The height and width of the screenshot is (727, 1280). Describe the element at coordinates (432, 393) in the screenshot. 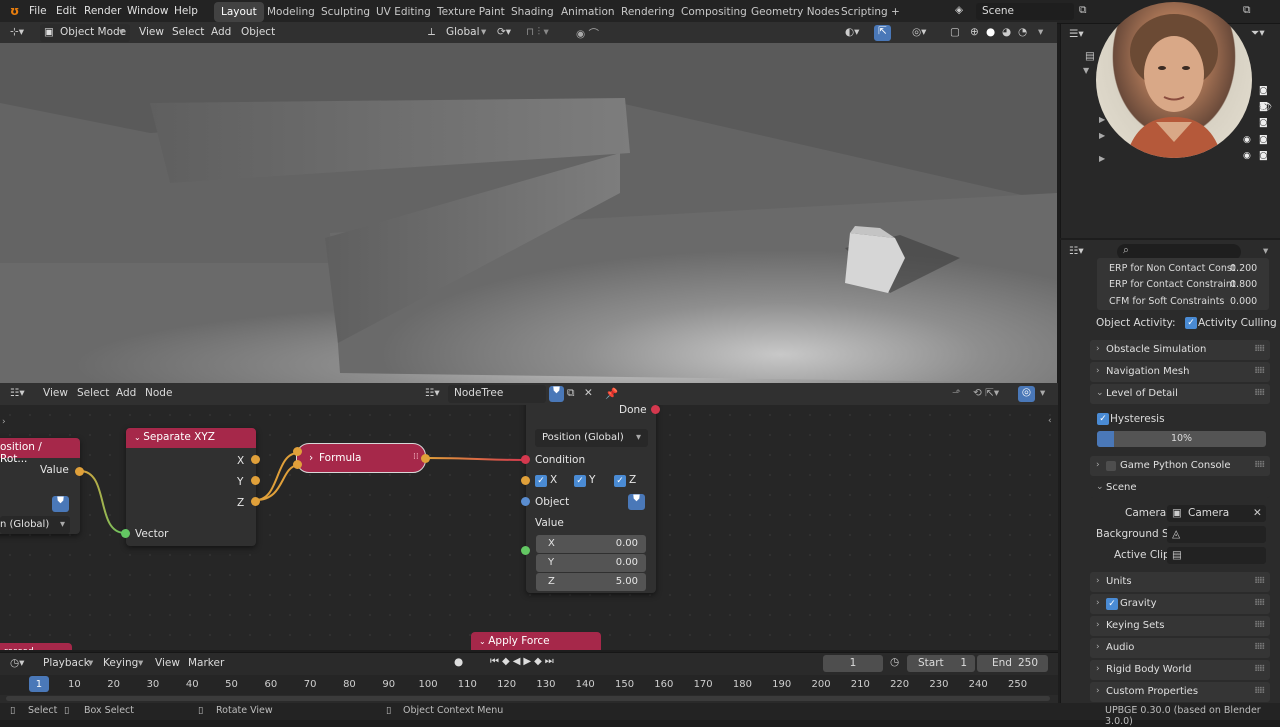

I see `node-tree-type-icon: ☷▾` at that location.